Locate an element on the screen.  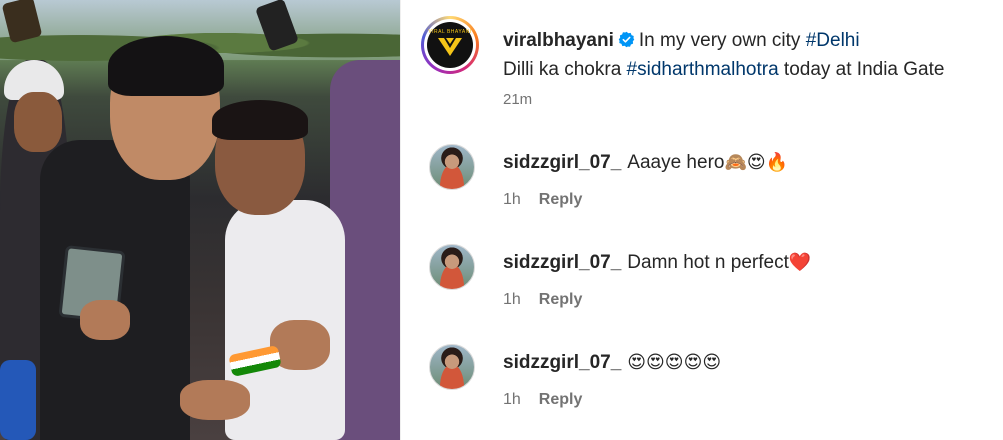
hashtag-sidharthmalhotra: #sidharthmalhotra is located at coordinates (703, 69).